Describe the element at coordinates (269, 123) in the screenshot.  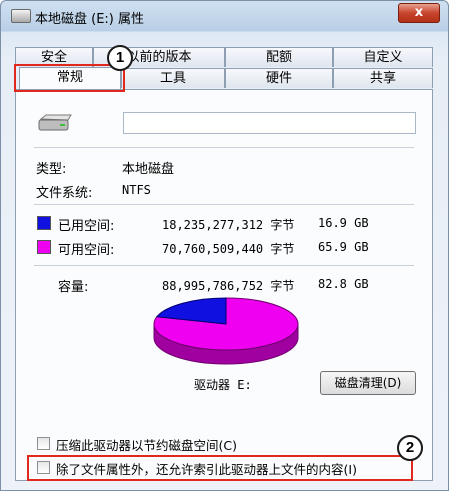
I see `drive-name-input` at that location.